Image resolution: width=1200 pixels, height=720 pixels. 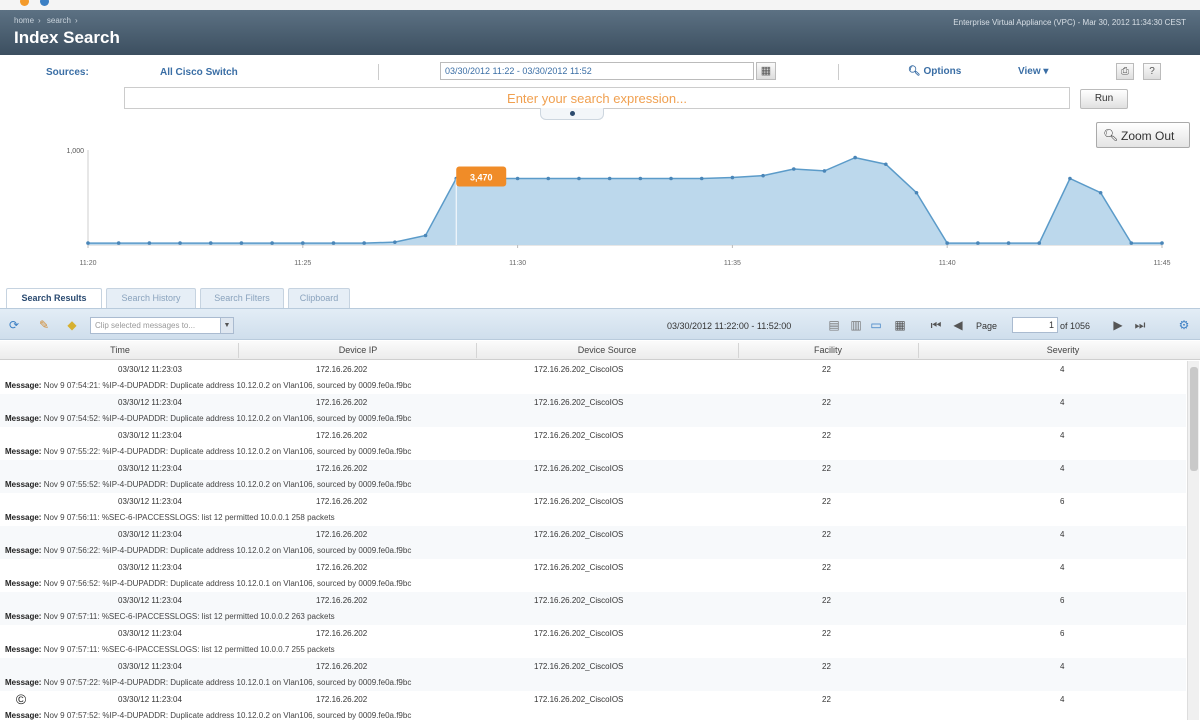 I want to click on table-view-icon: ▥, so click(x=856, y=325).